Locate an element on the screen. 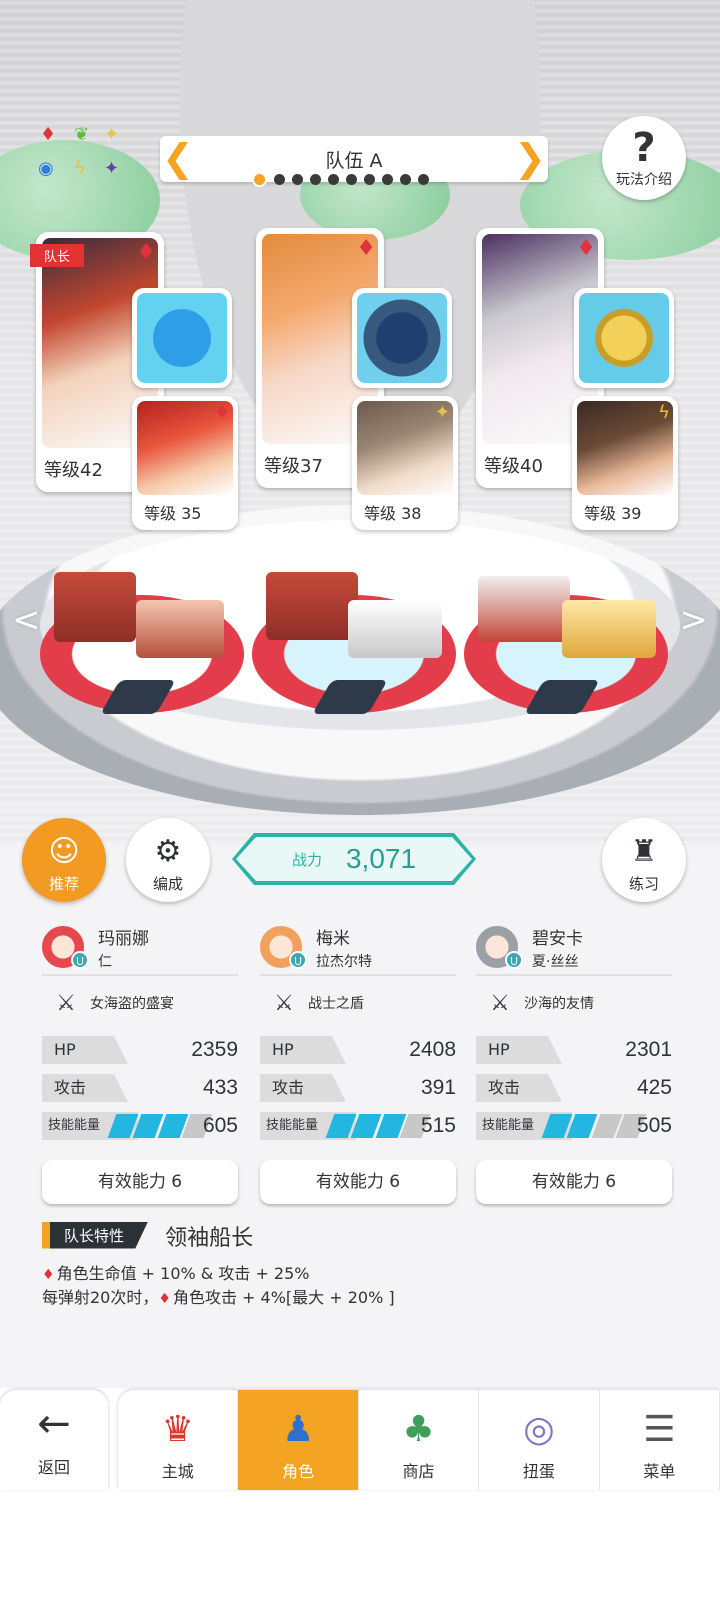  back-label: 返回 is located at coordinates (53, 1467).